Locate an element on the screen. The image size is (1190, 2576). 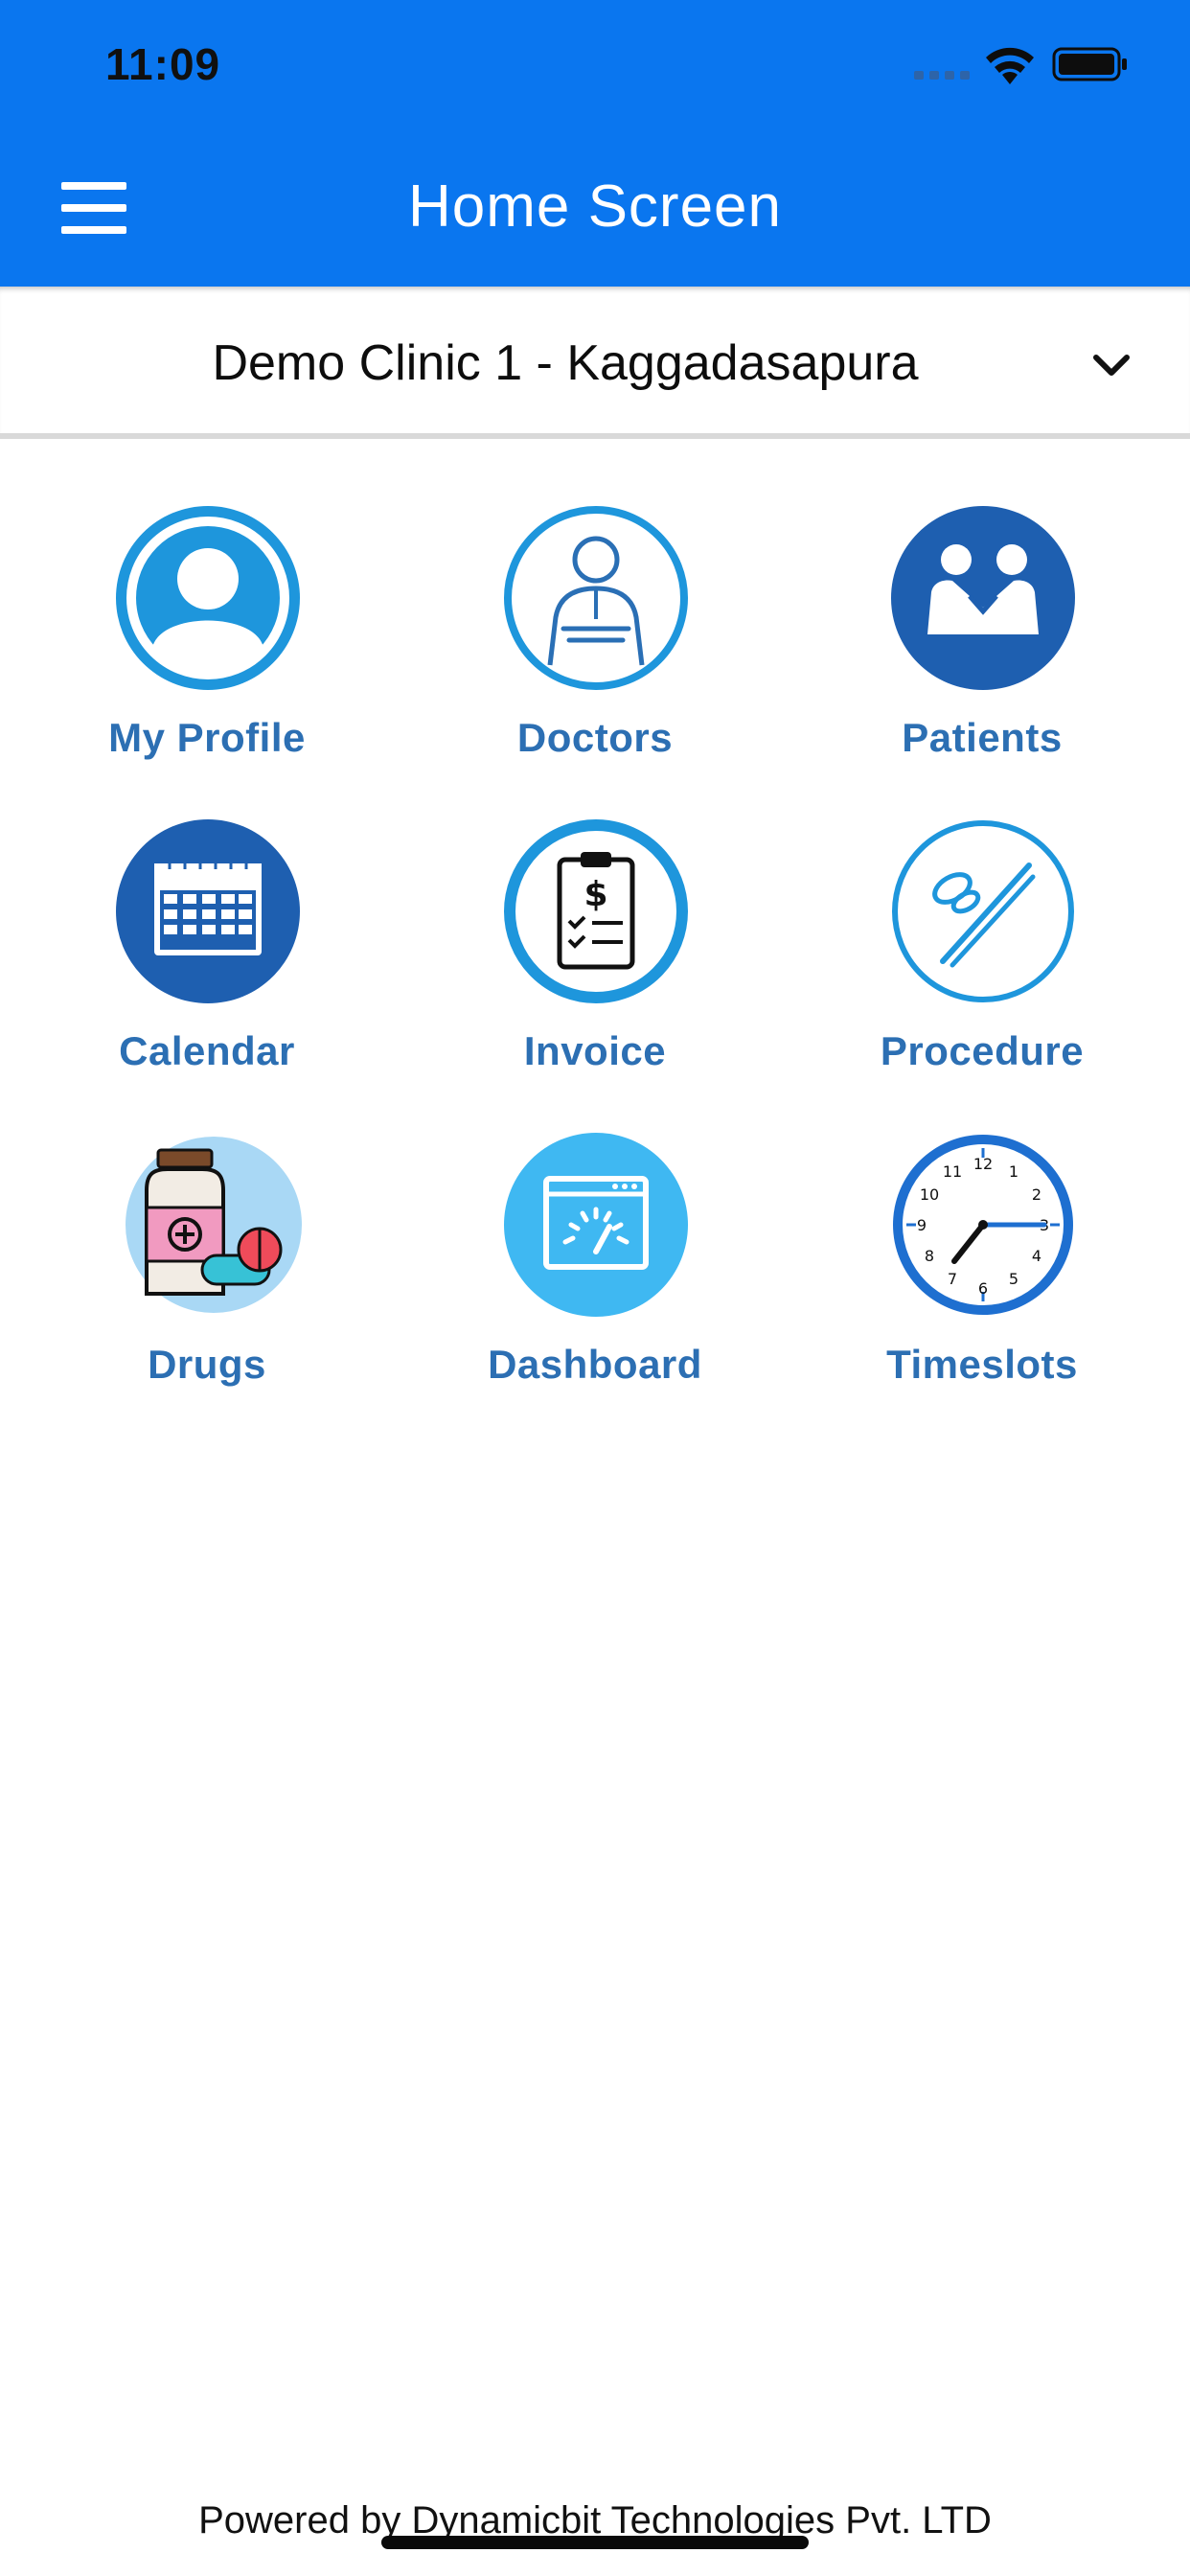
svg-text: 5 is located at coordinates (1014, 1279).